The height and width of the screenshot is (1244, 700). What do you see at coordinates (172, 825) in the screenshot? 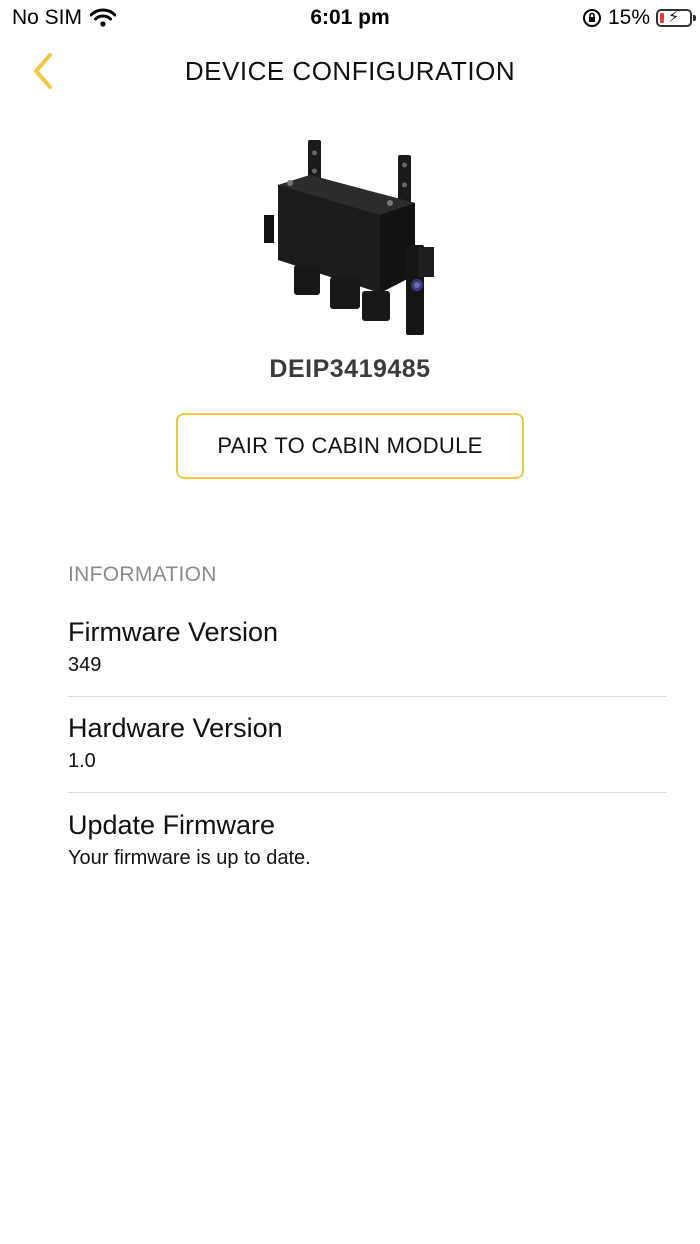
I see `row-title: Update Firmware` at bounding box center [172, 825].